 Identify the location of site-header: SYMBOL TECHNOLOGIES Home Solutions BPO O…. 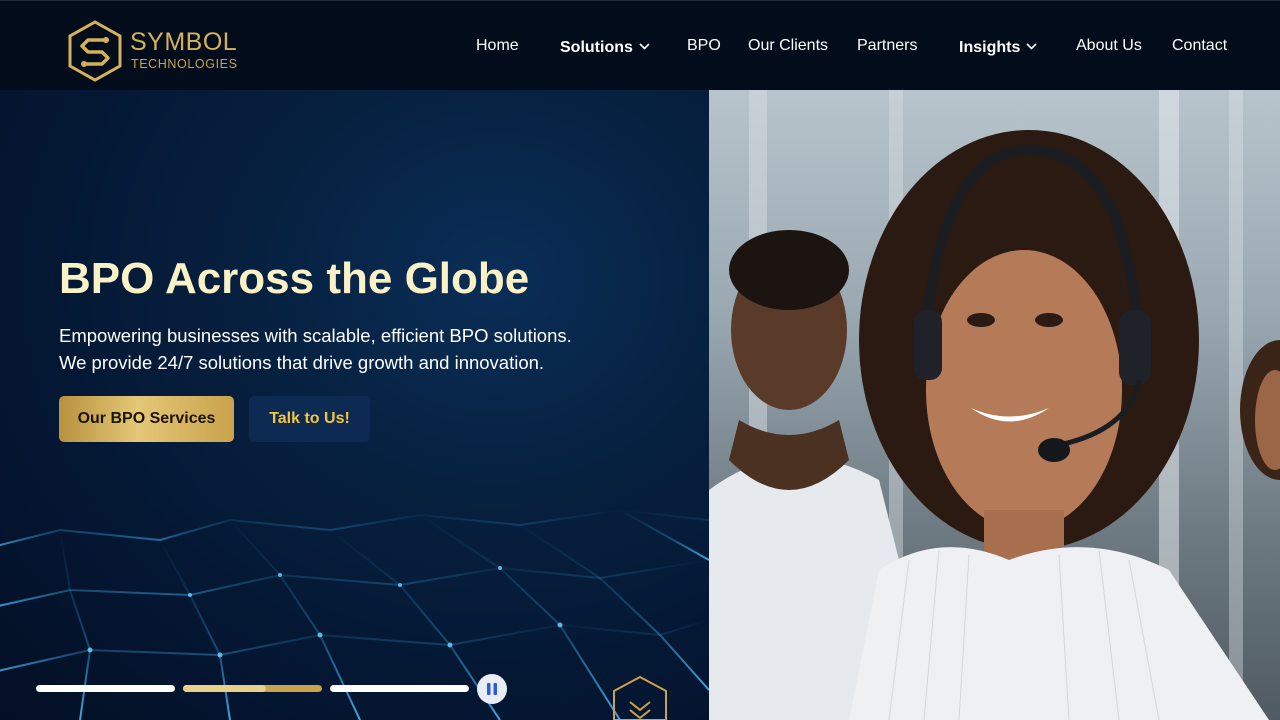
(640, 45).